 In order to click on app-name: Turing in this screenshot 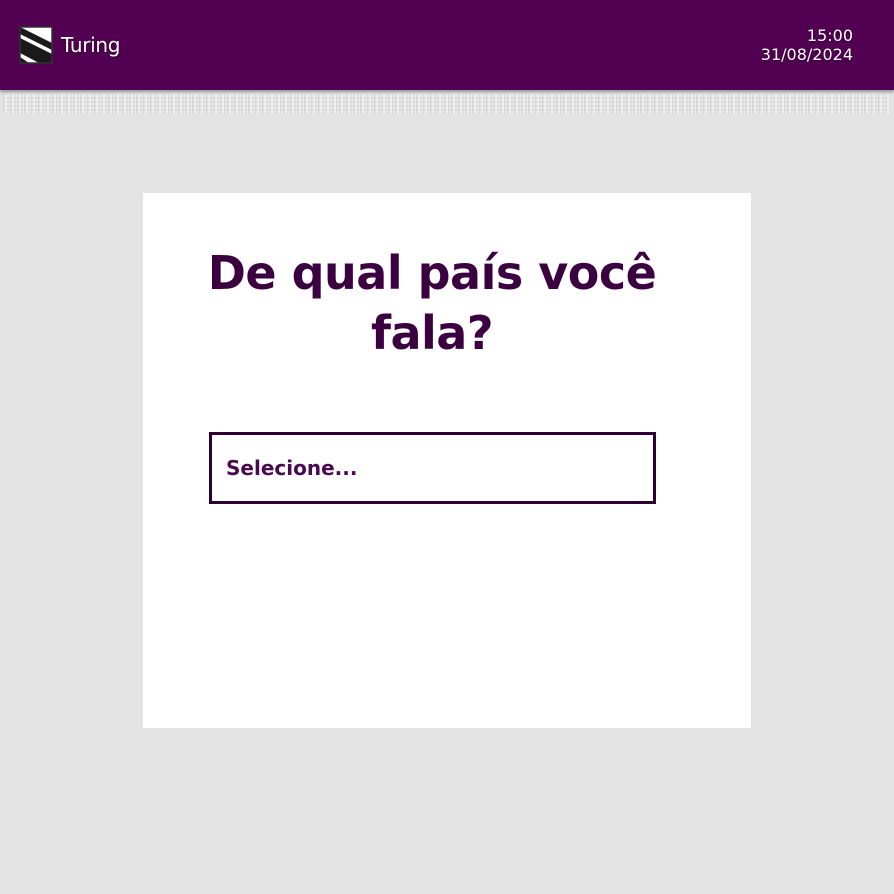, I will do `click(91, 45)`.